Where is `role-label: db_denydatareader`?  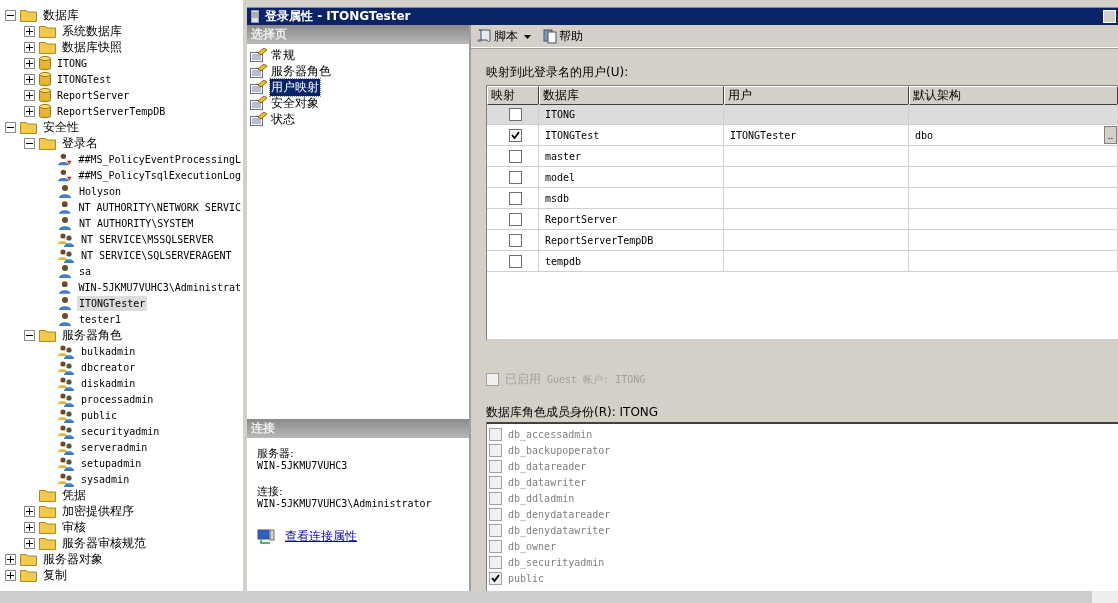 role-label: db_denydatareader is located at coordinates (559, 514).